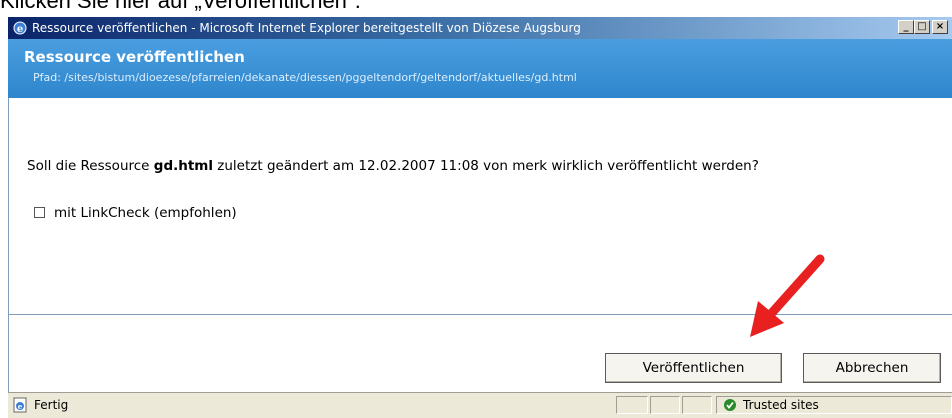  Describe the element at coordinates (134, 57) in the screenshot. I see `dialog-title: Ressource veröffentlichen` at that location.